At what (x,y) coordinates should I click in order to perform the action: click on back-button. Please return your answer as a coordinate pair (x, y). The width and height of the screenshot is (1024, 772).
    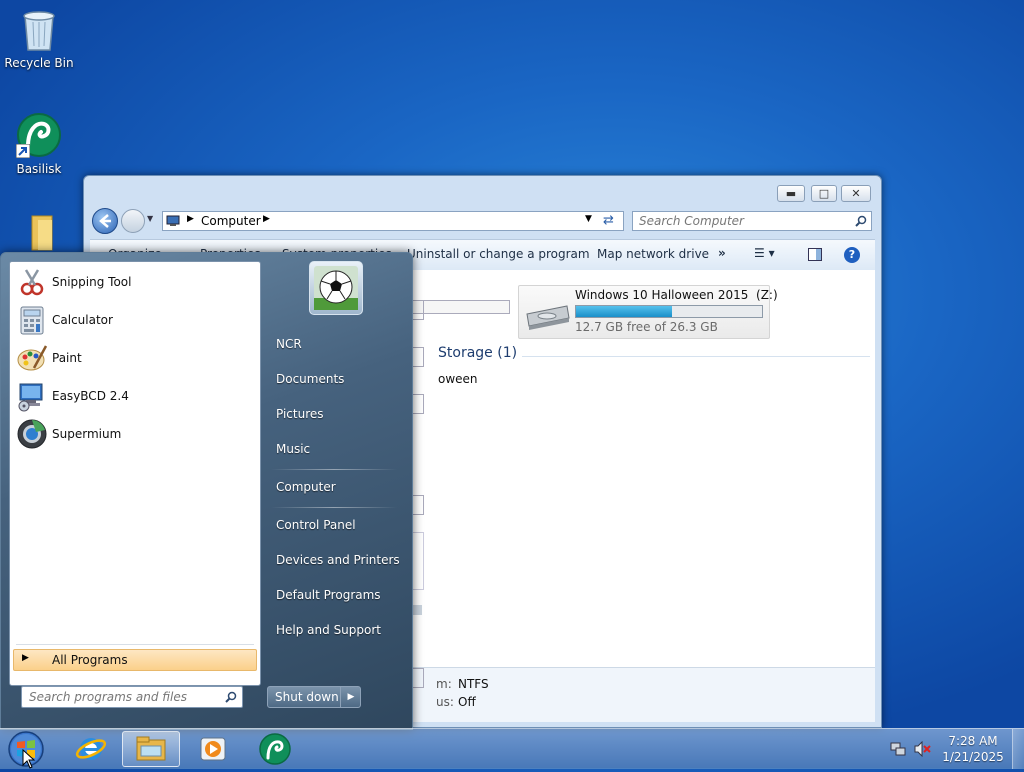
    Looking at the image, I should click on (105, 221).